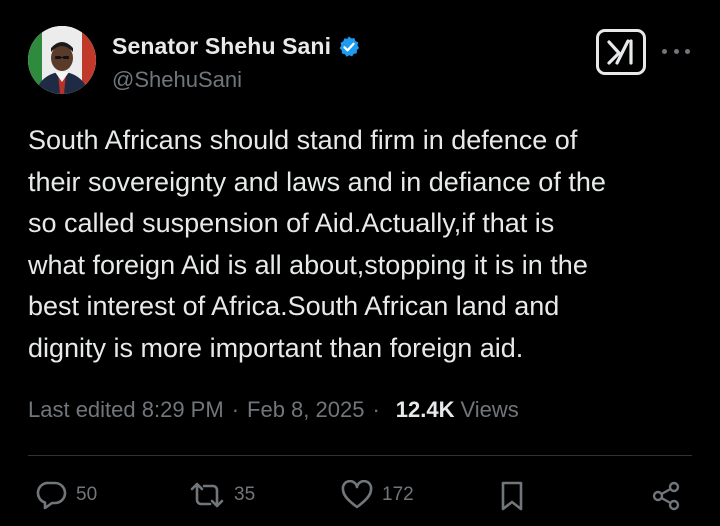 Image resolution: width=720 pixels, height=526 pixels. Describe the element at coordinates (305, 410) in the screenshot. I see `tweet-date: Feb 8, 2025` at that location.